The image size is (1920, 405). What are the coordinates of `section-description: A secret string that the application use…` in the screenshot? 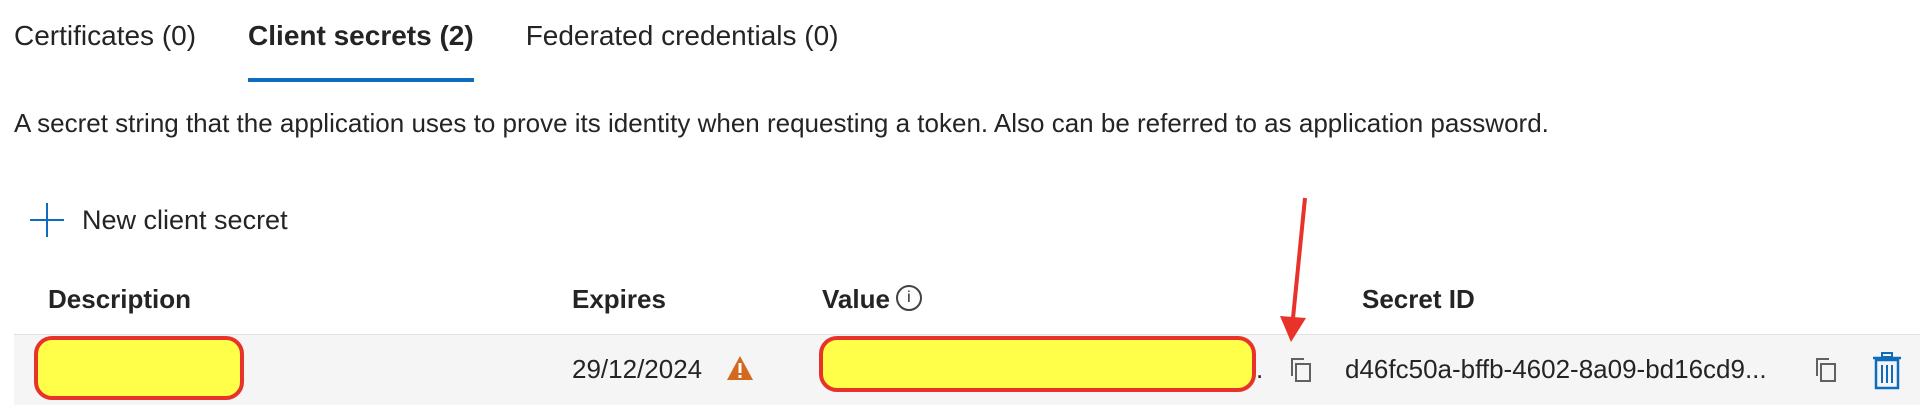 It's located at (781, 123).